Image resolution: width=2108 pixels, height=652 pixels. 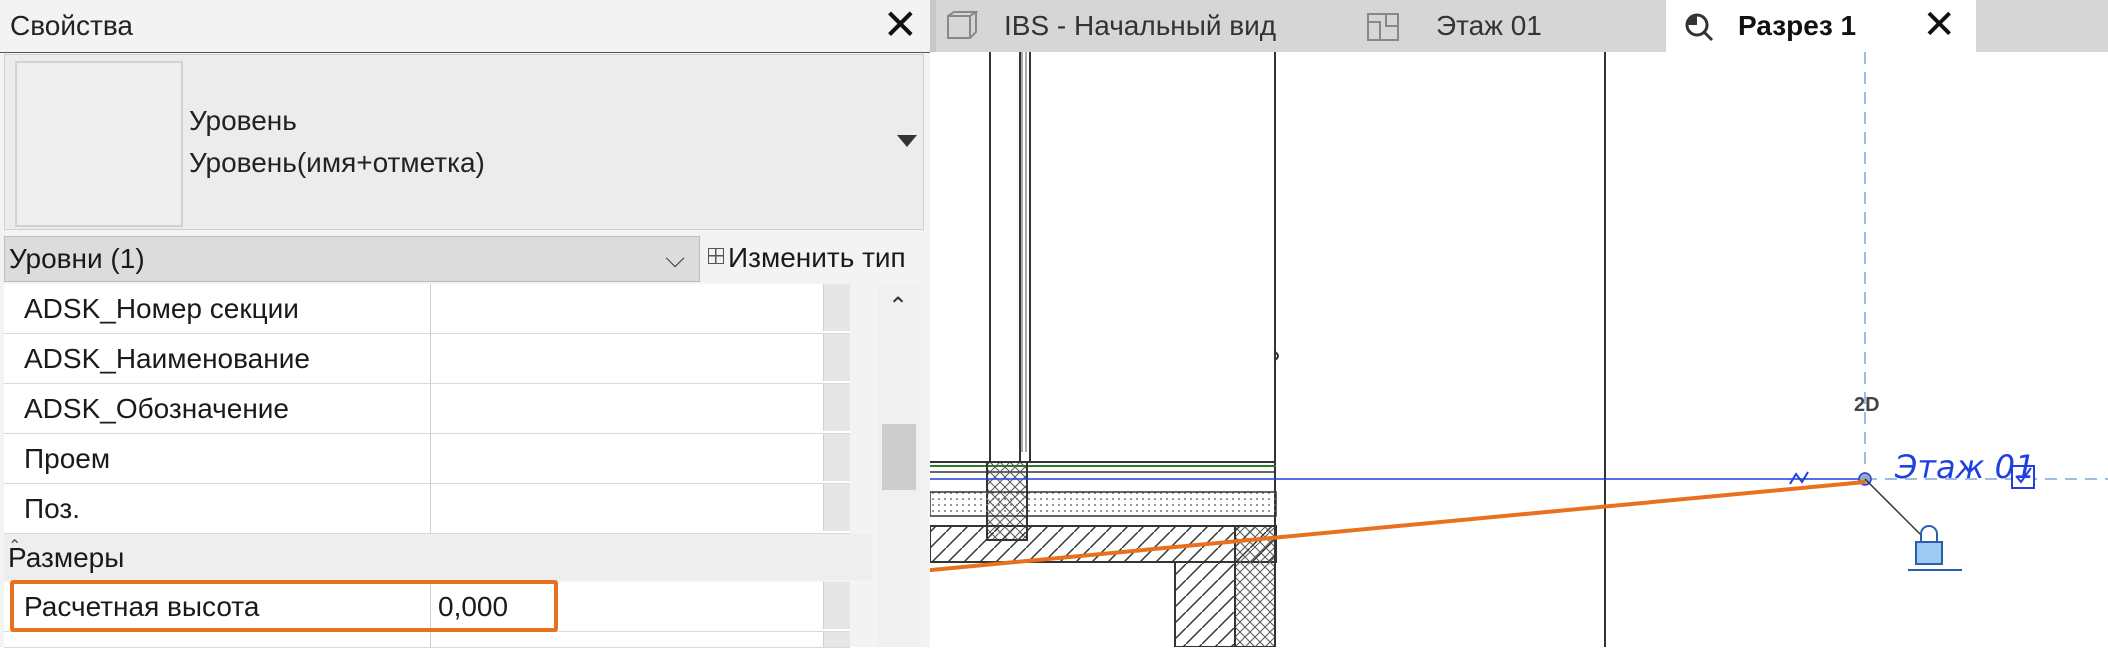 I want to click on table-row, so click(x=427, y=640).